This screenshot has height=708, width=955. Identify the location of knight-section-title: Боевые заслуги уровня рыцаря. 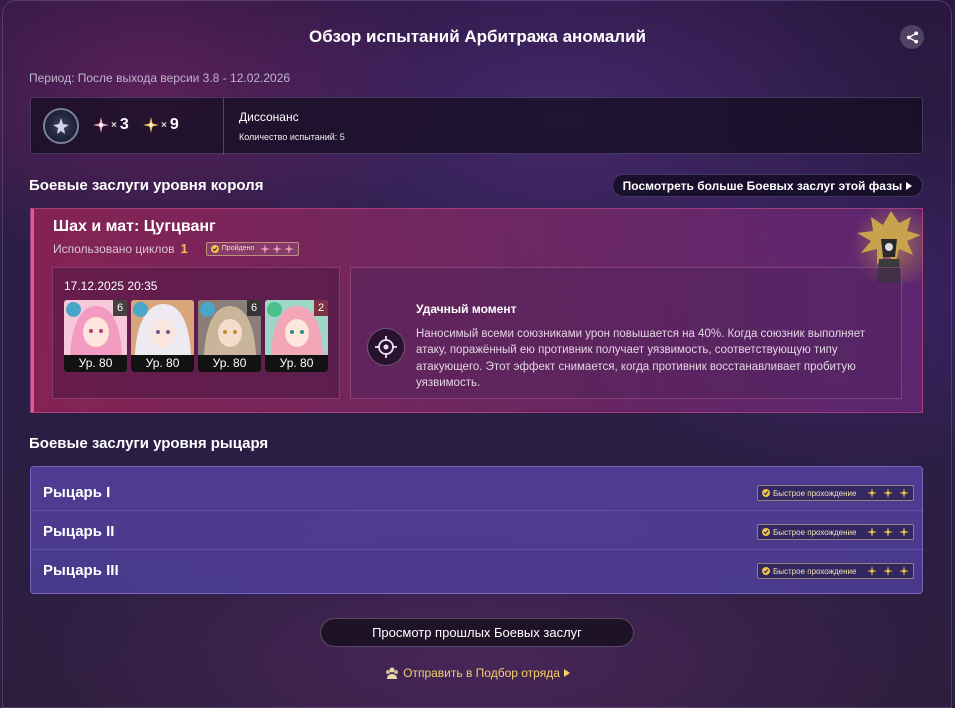
(149, 443).